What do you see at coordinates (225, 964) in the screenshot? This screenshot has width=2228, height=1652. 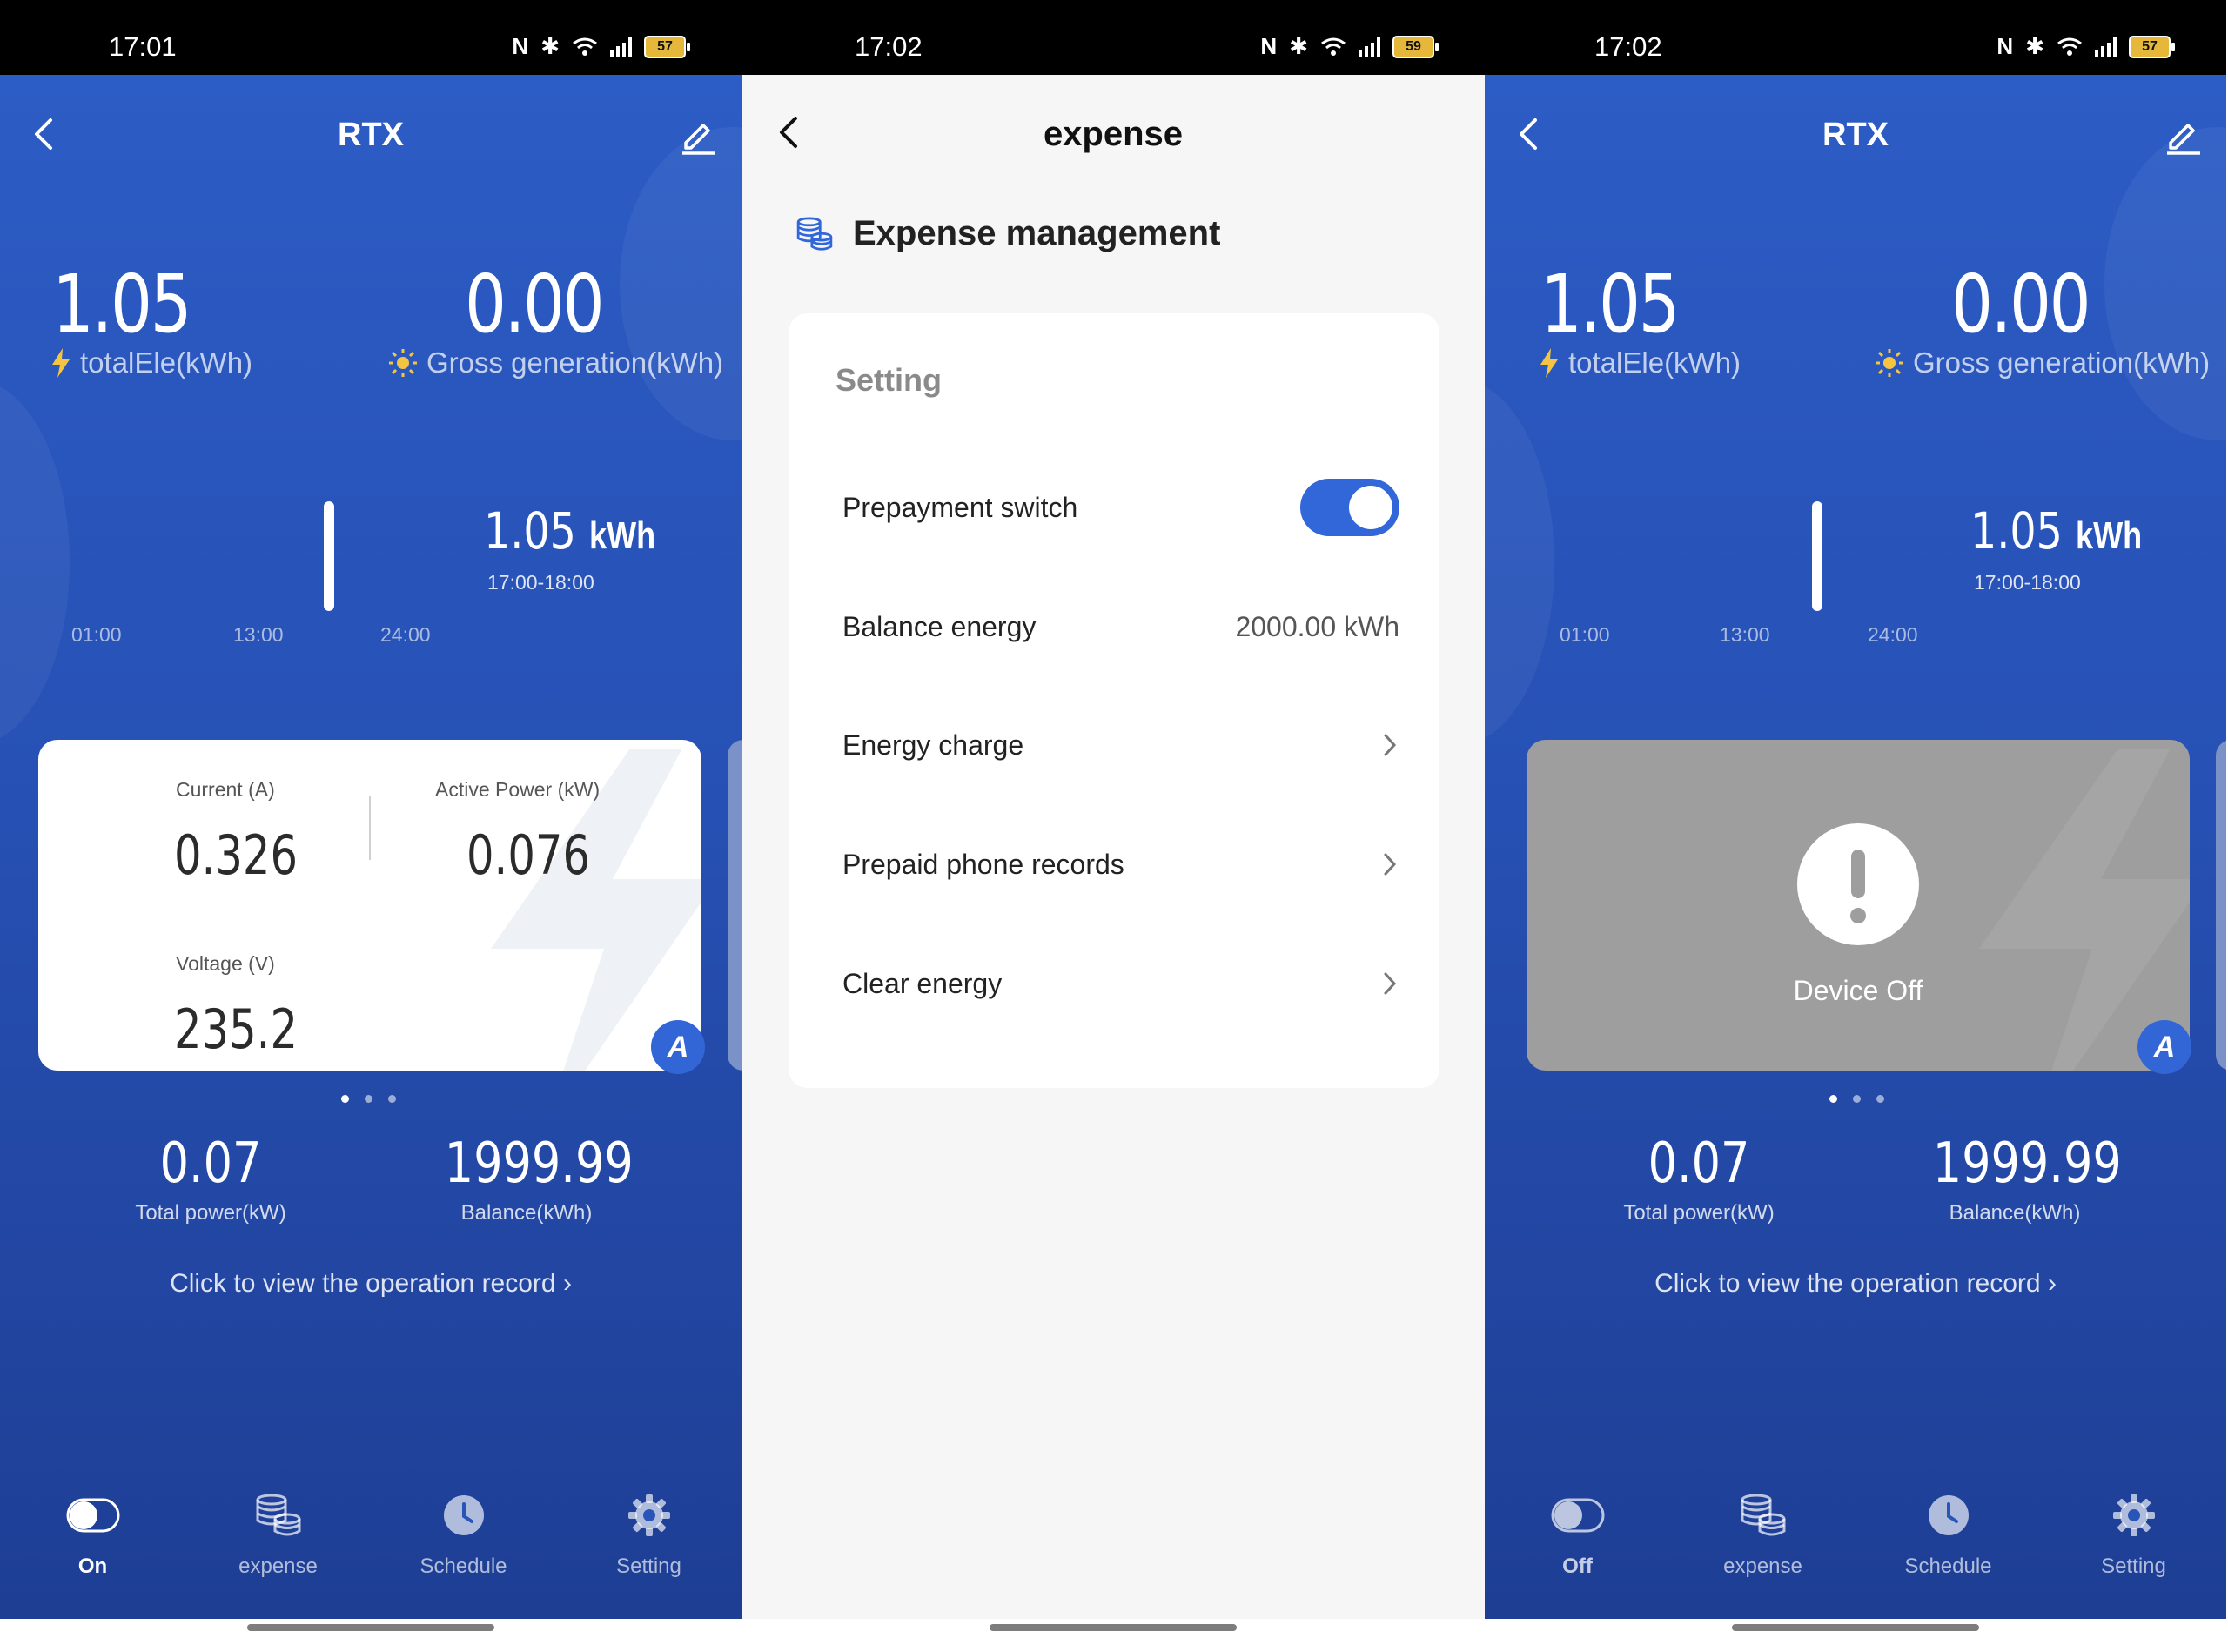 I see `voltage-label: Voltage (V)` at bounding box center [225, 964].